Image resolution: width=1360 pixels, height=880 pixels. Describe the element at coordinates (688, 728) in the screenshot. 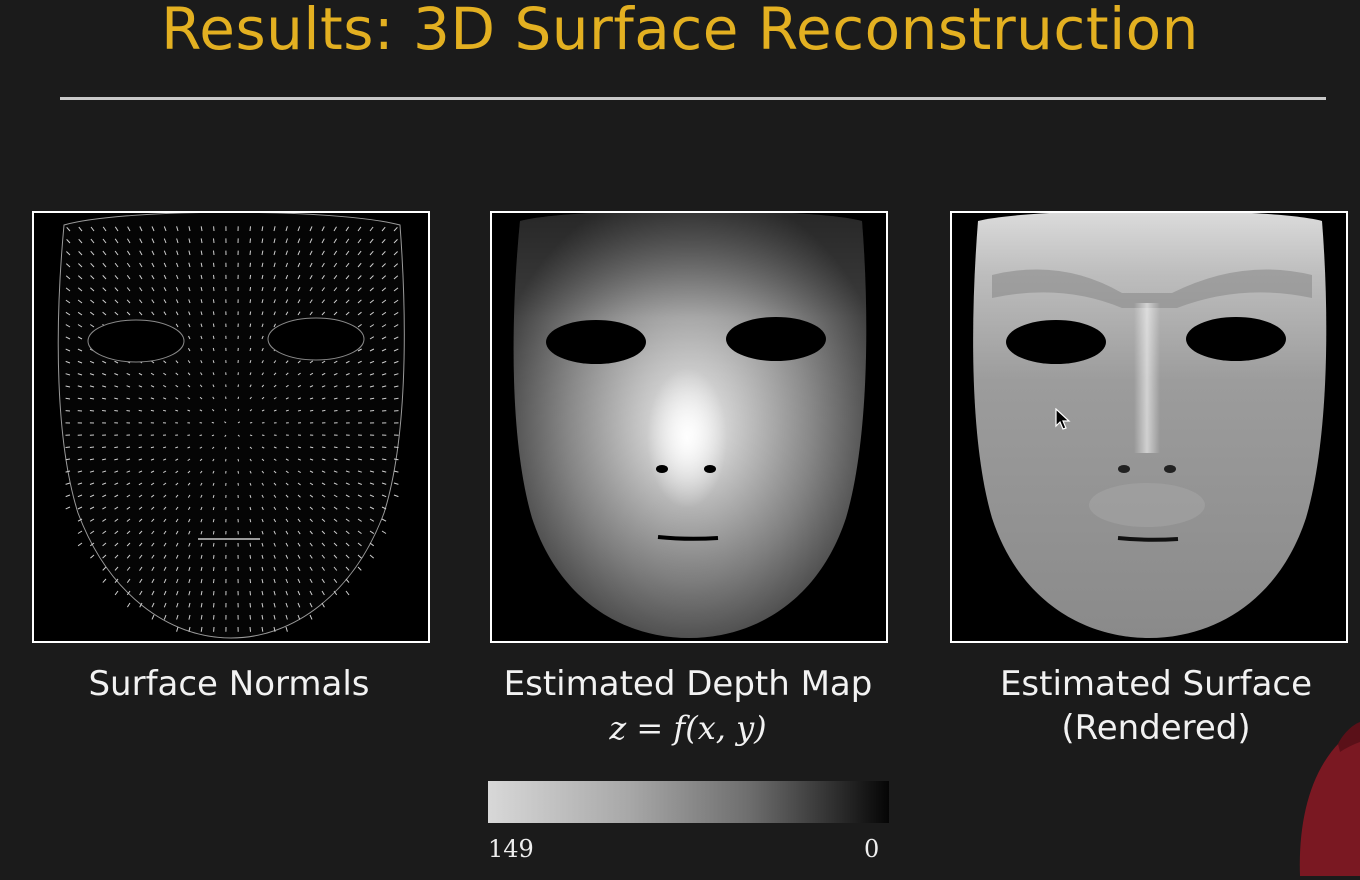

I see `depth-formula: z = f(x, y)` at that location.